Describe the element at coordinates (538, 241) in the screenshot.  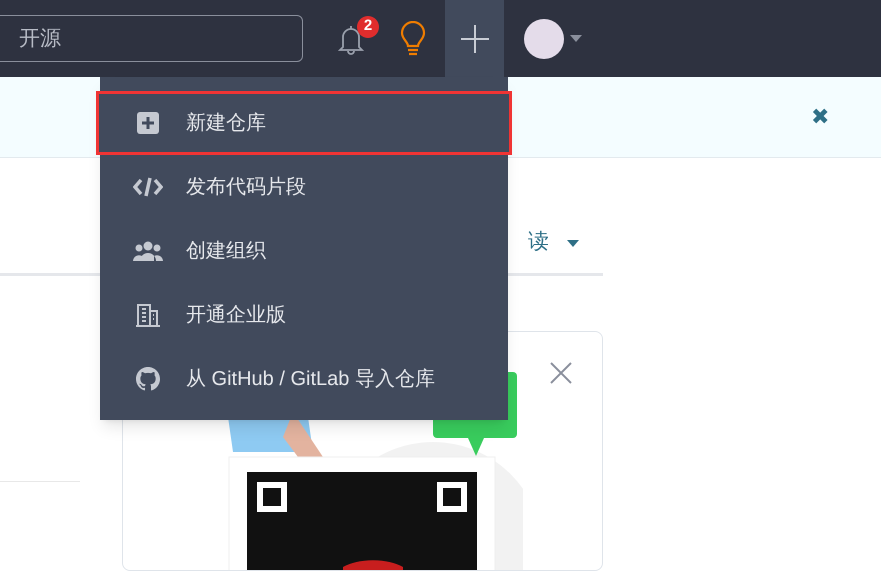
I see `filter-label: 读` at that location.